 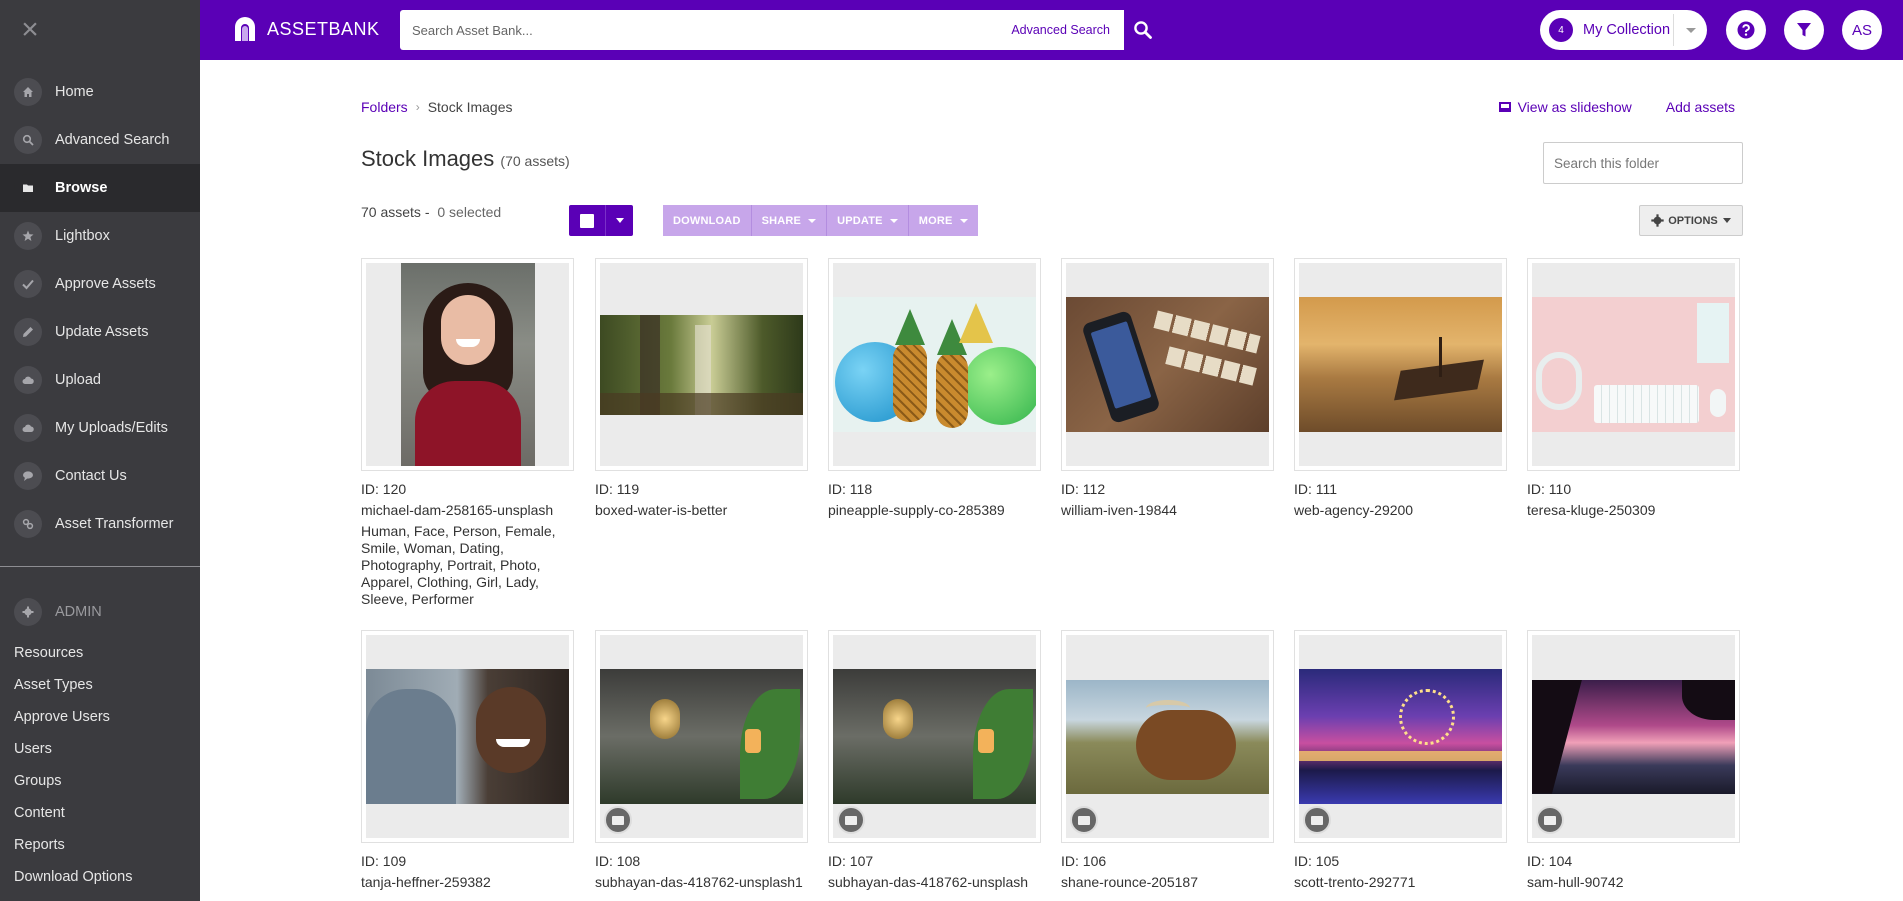 What do you see at coordinates (467, 510) in the screenshot?
I see `asset-filename: michael-dam-258165-unsplash` at bounding box center [467, 510].